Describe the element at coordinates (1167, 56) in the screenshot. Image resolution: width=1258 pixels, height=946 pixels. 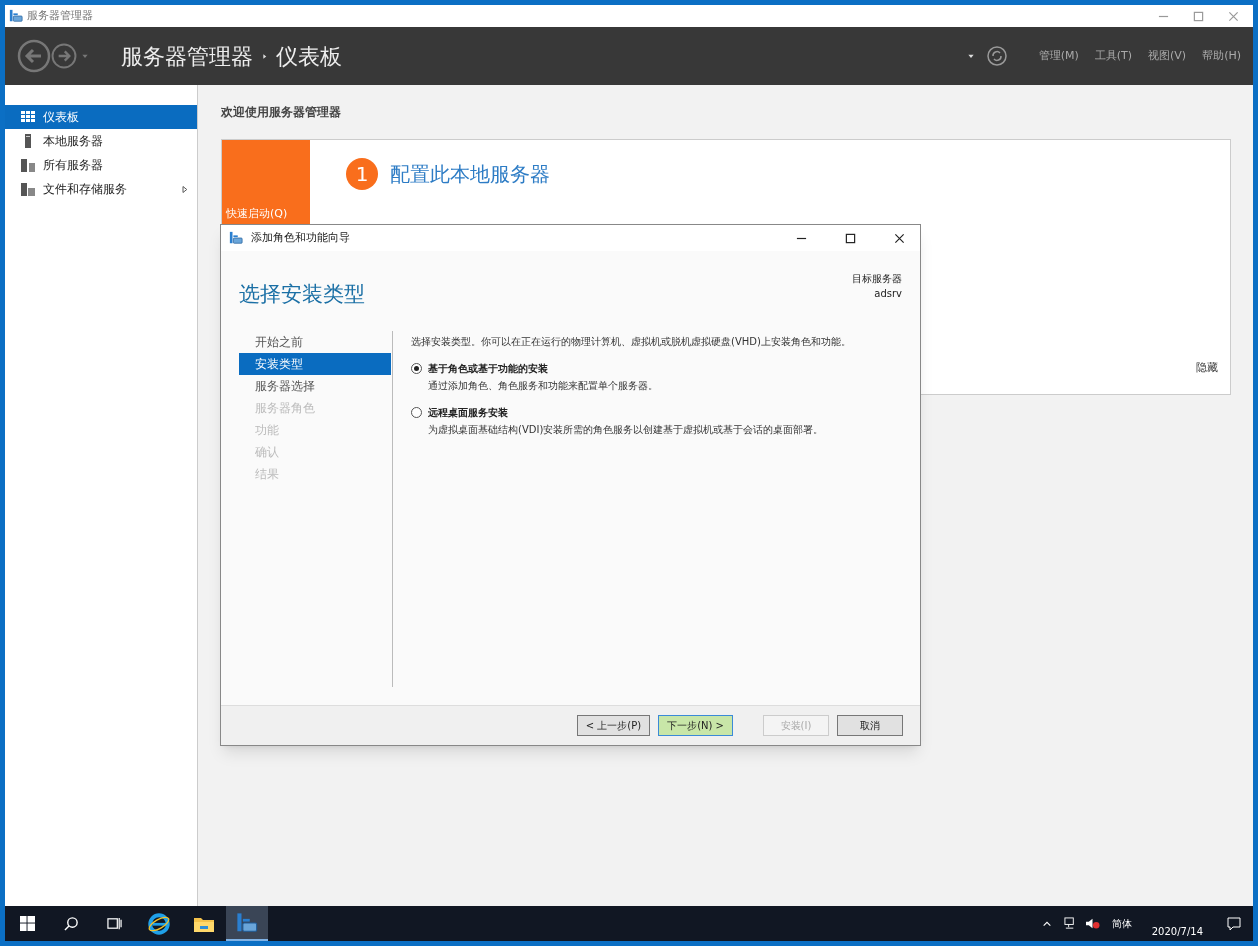
I see `menu-item: 视图(V)` at that location.